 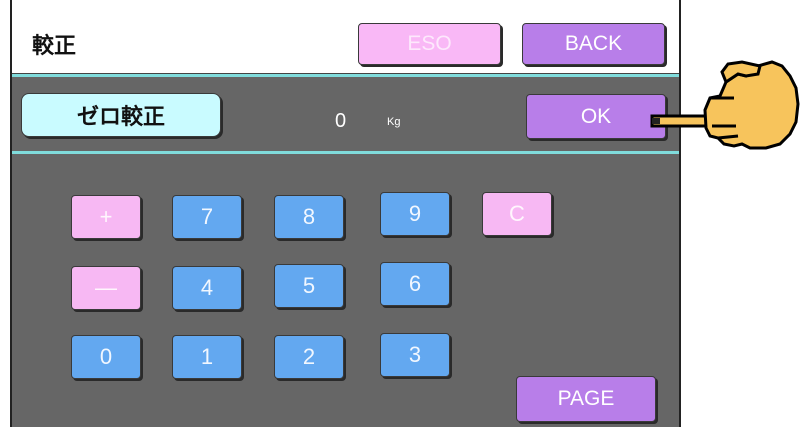 What do you see at coordinates (345, 75) in the screenshot?
I see `divider-top` at bounding box center [345, 75].